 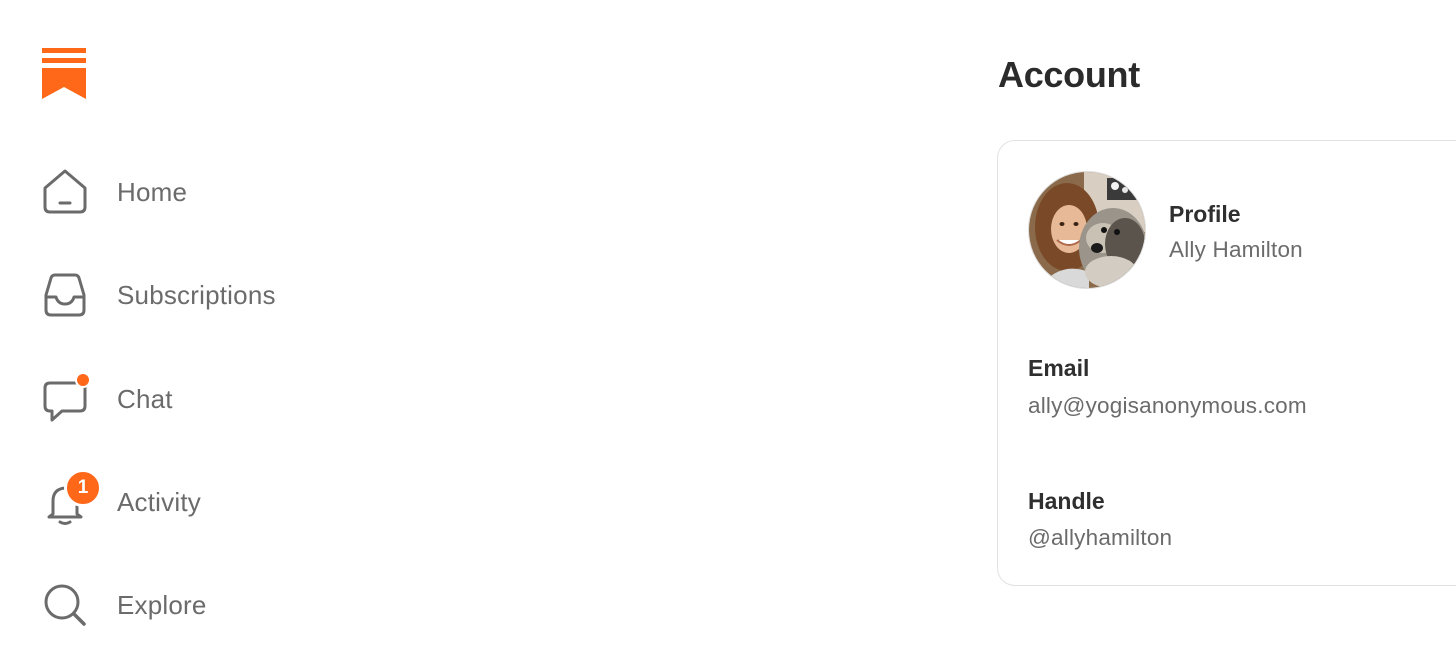 What do you see at coordinates (159, 501) in the screenshot?
I see `sidebar-item-label: Activity` at bounding box center [159, 501].